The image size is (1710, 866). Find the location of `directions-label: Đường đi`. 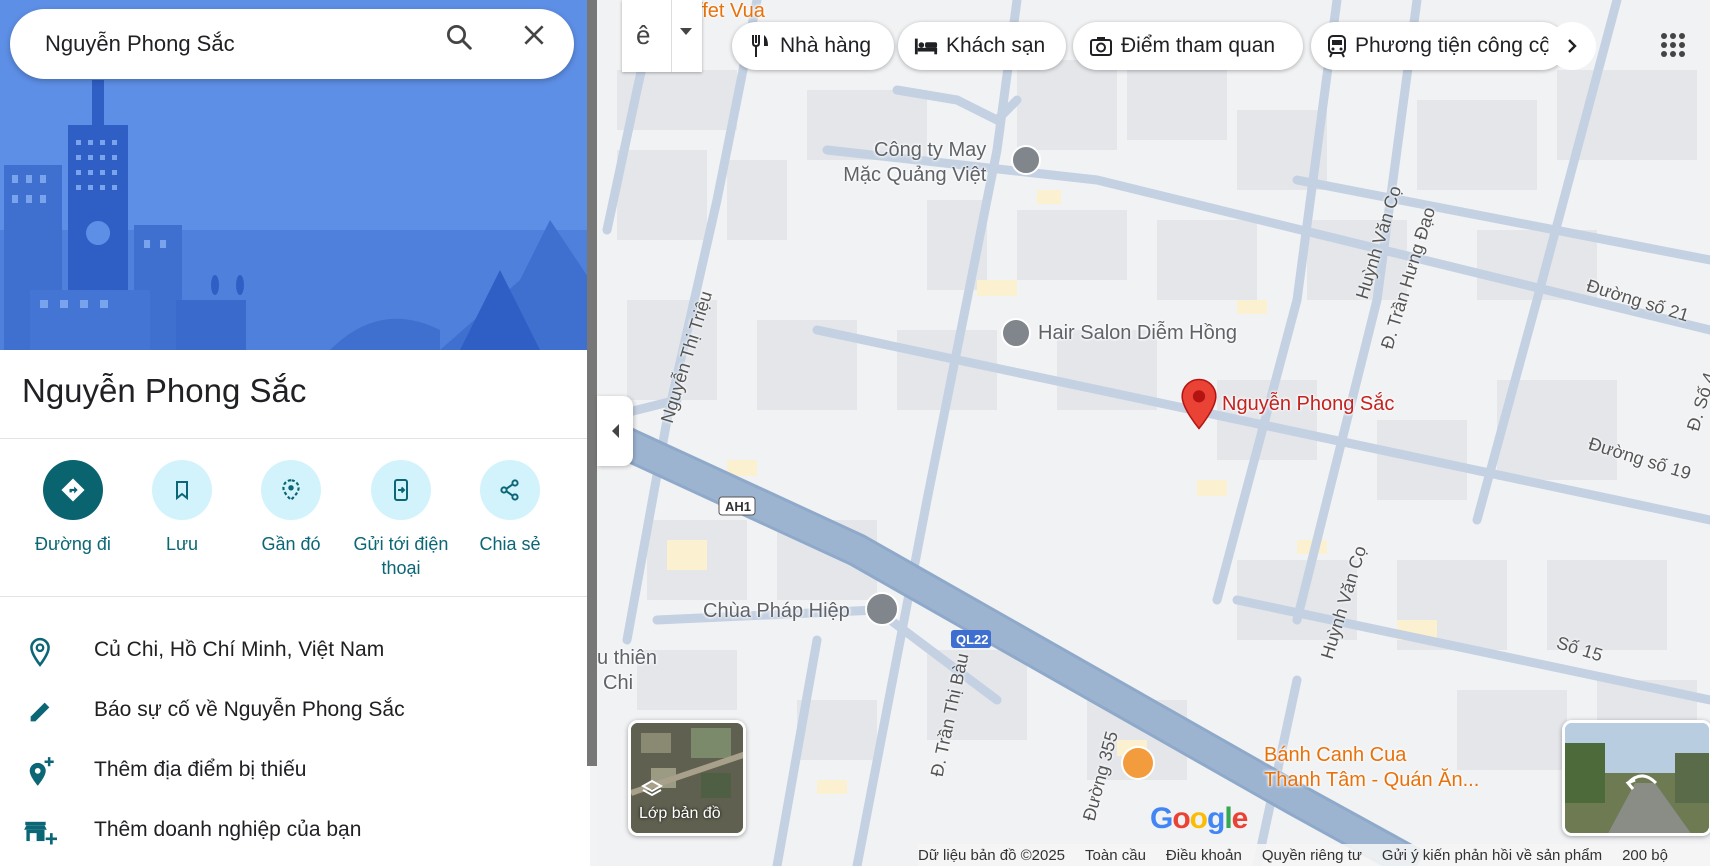

directions-label: Đường đi is located at coordinates (73, 544).